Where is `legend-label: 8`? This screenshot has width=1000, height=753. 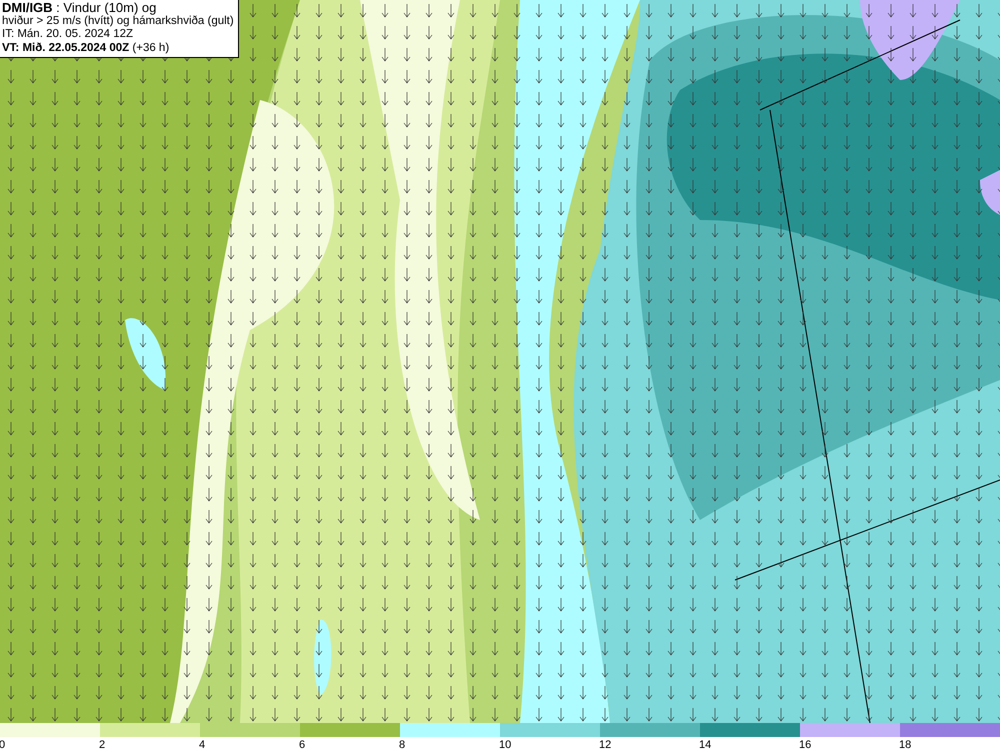
legend-label: 8 is located at coordinates (402, 745).